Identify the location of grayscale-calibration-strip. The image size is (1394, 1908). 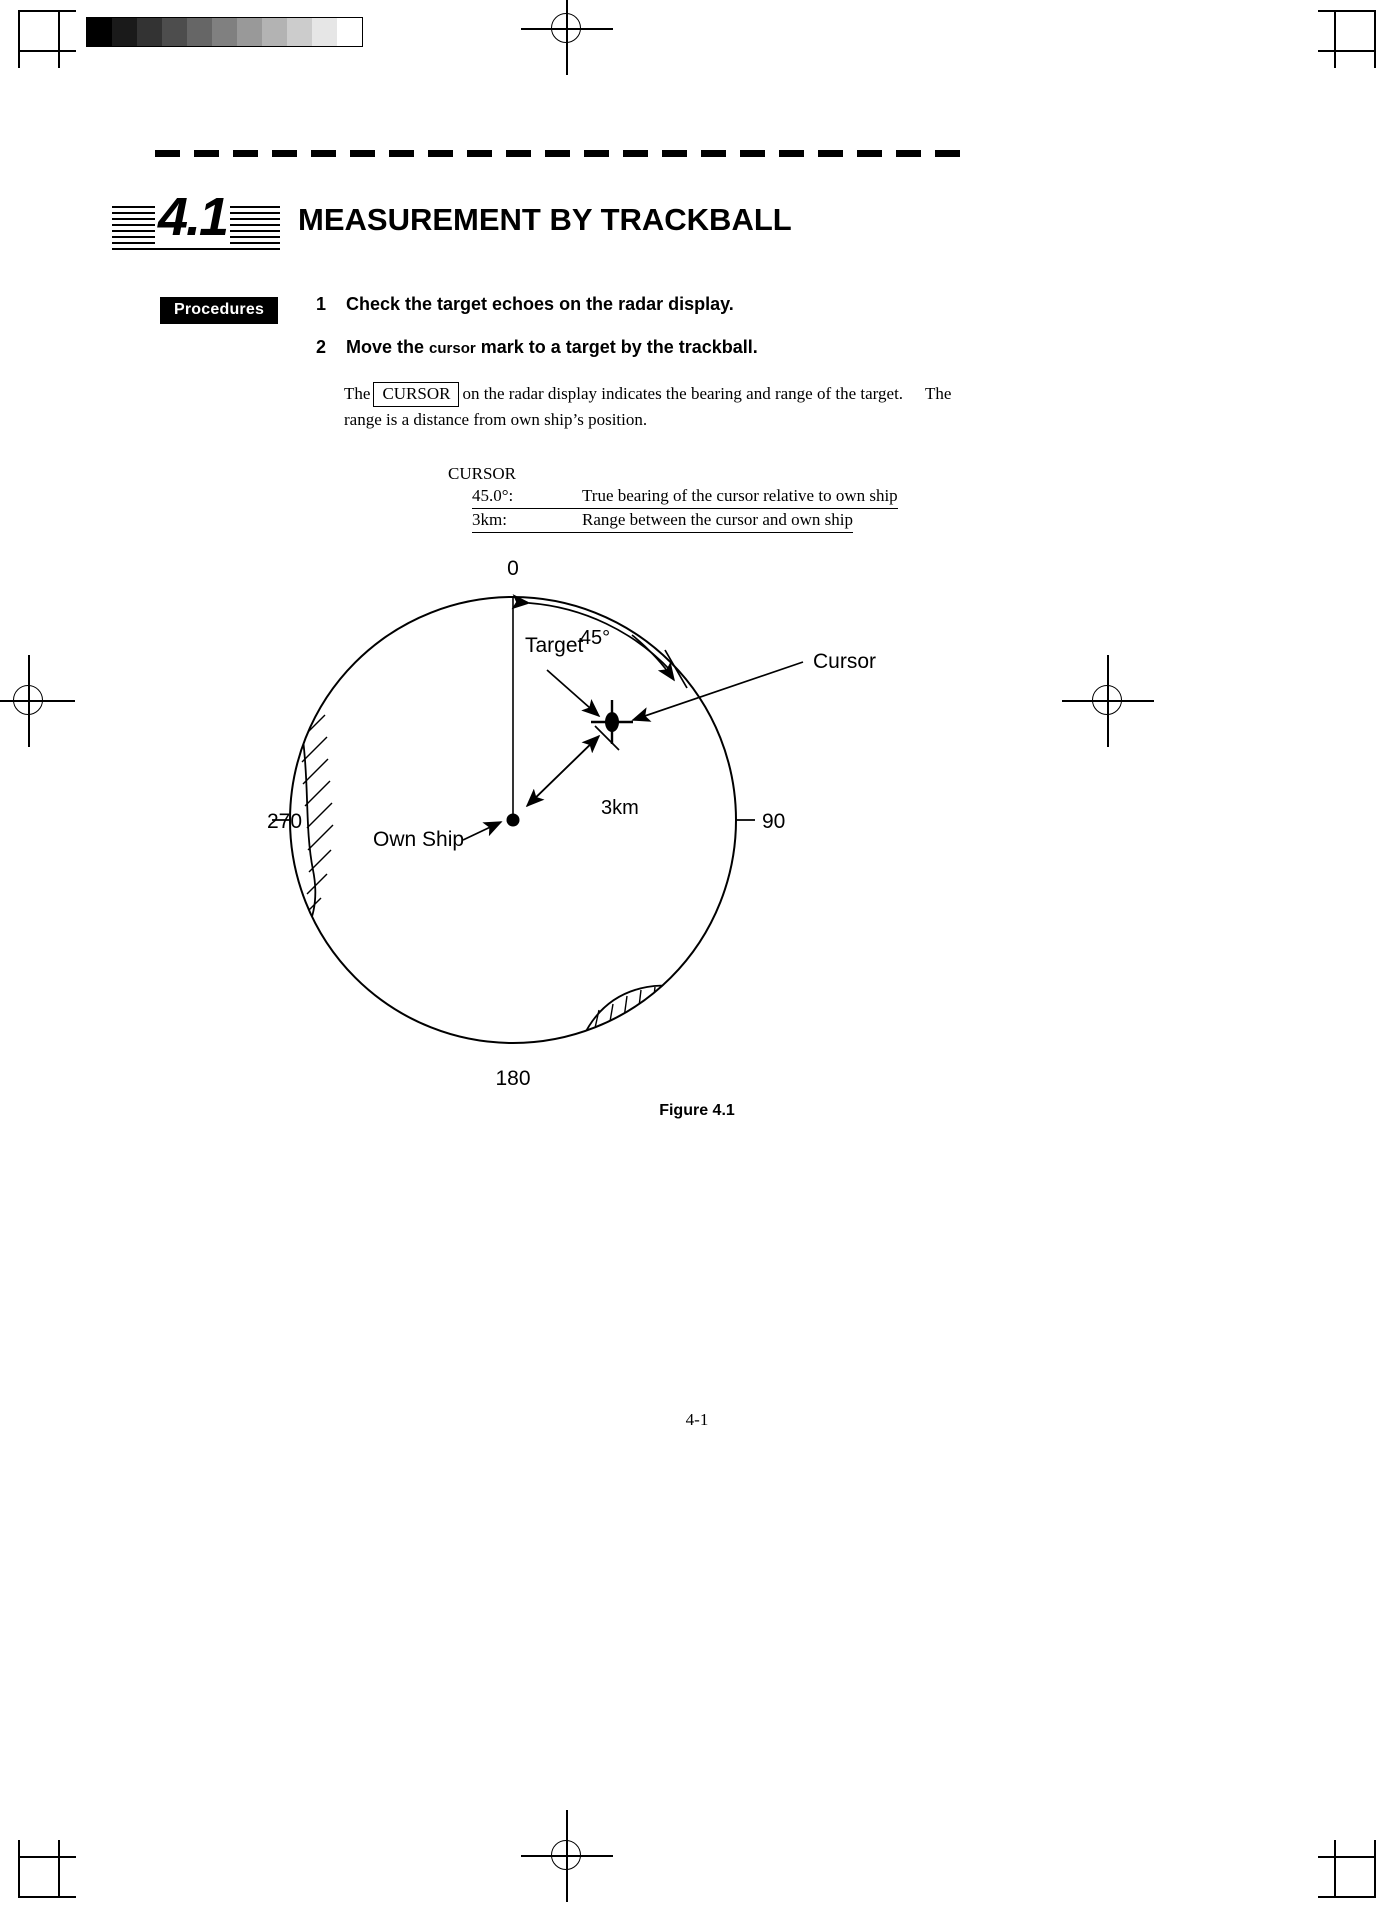
(224, 32).